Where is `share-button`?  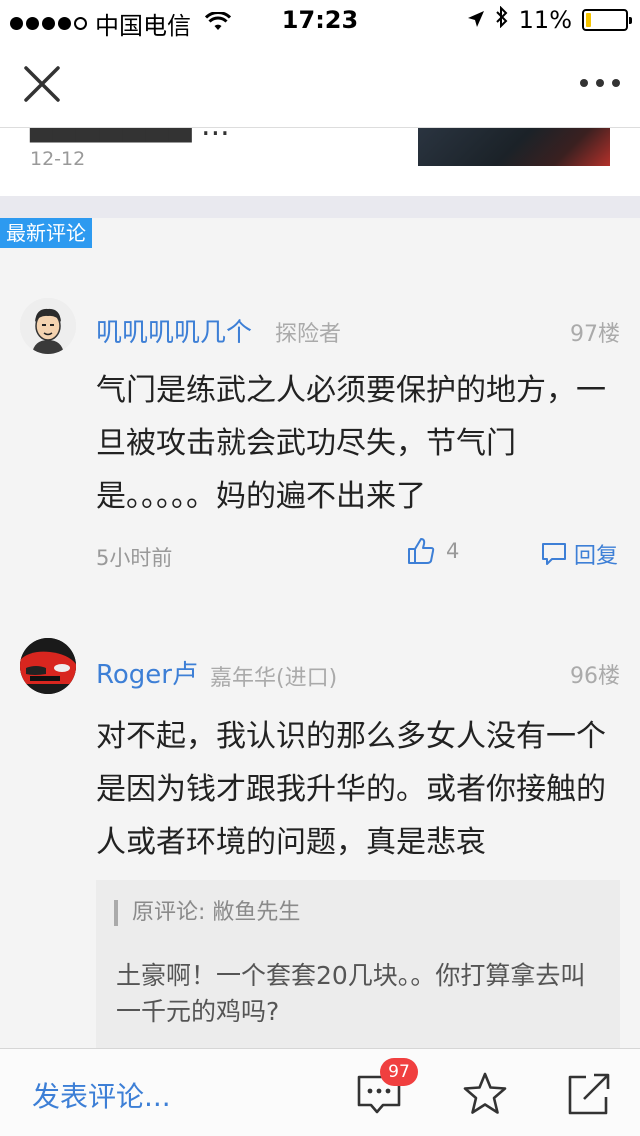
share-button is located at coordinates (589, 1094).